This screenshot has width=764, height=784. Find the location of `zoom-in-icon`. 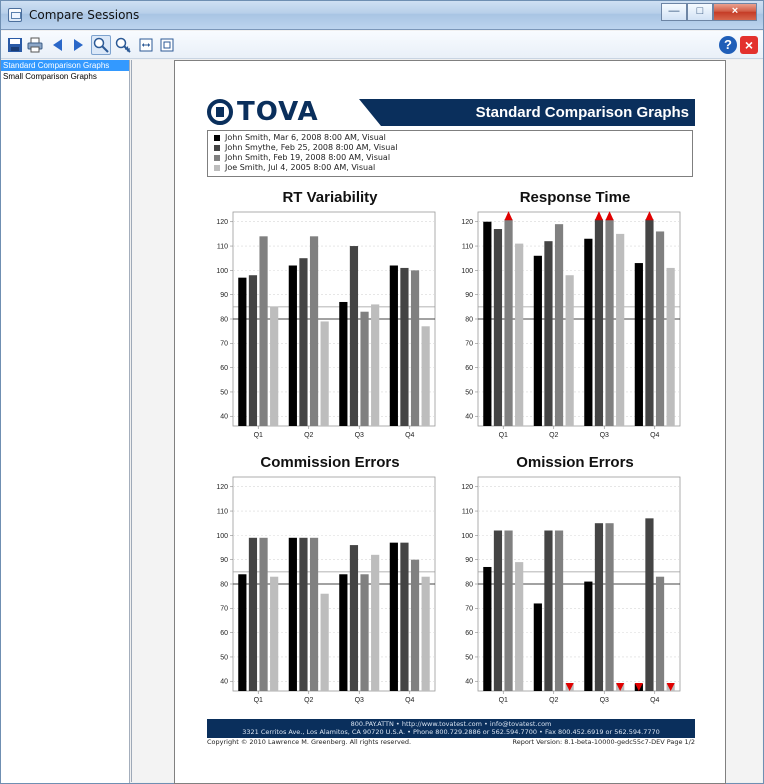

zoom-in-icon is located at coordinates (123, 45).